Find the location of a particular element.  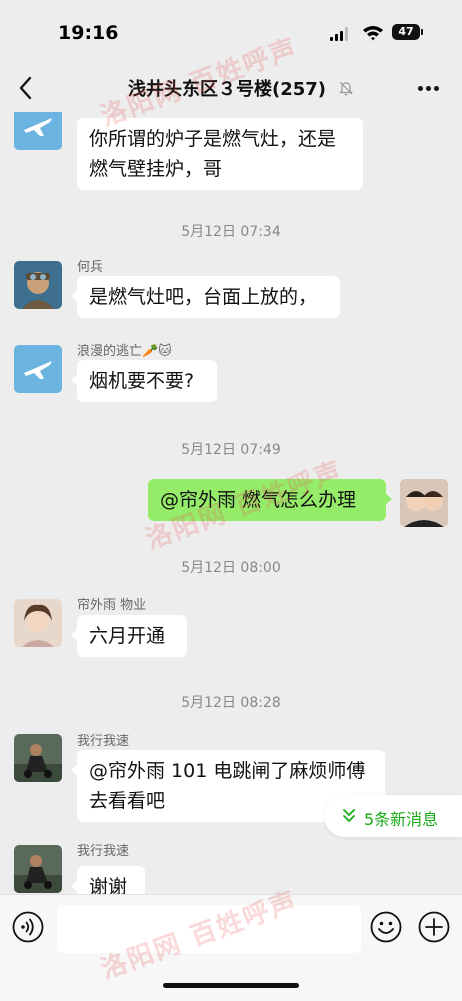

message-bubble: 六月开通 is located at coordinates (129, 636).